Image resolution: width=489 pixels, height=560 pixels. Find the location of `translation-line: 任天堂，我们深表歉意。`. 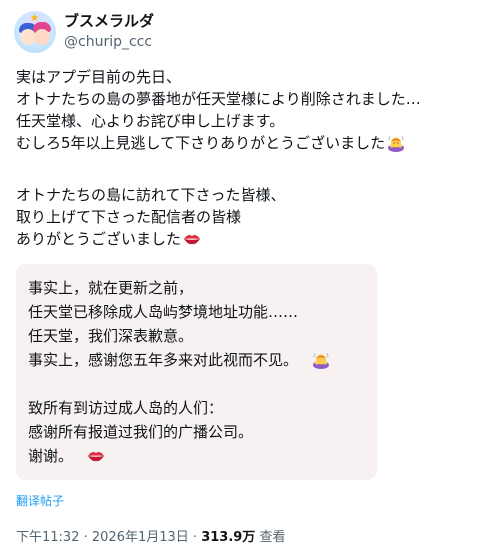

translation-line: 任天堂，我们深表歉意。 is located at coordinates (111, 336).